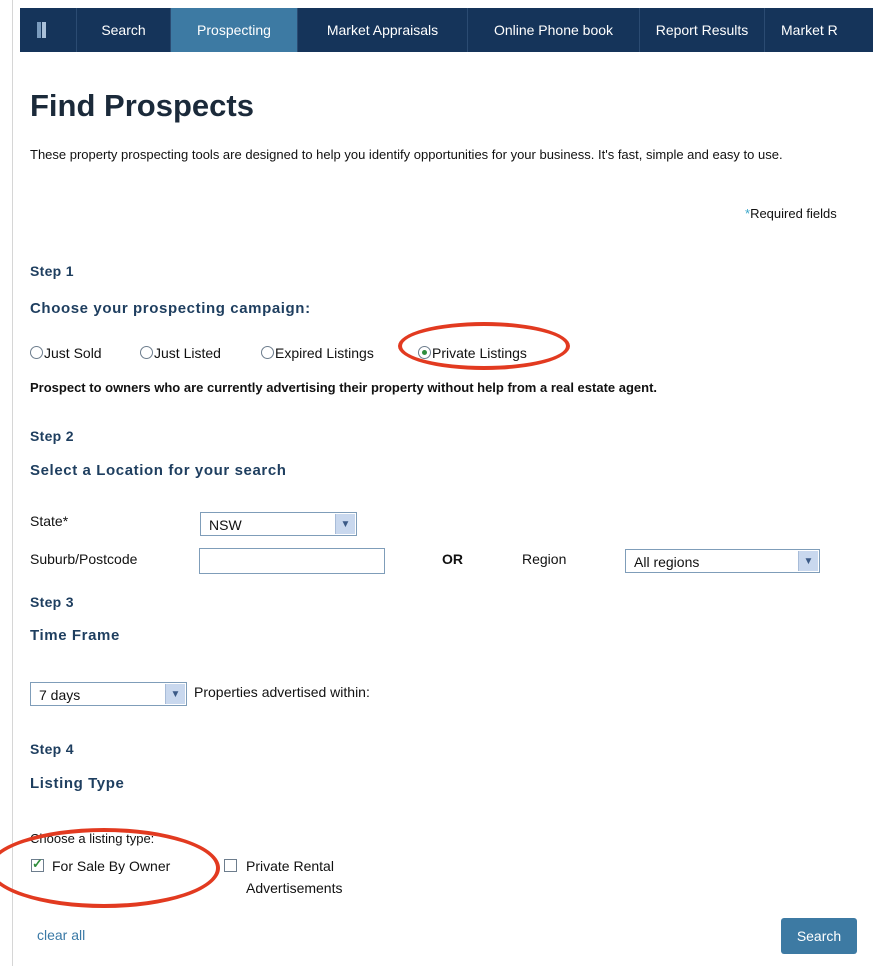 The image size is (873, 966). What do you see at coordinates (234, 30) in the screenshot?
I see `nav-tab-prospecting: Prospecting` at bounding box center [234, 30].